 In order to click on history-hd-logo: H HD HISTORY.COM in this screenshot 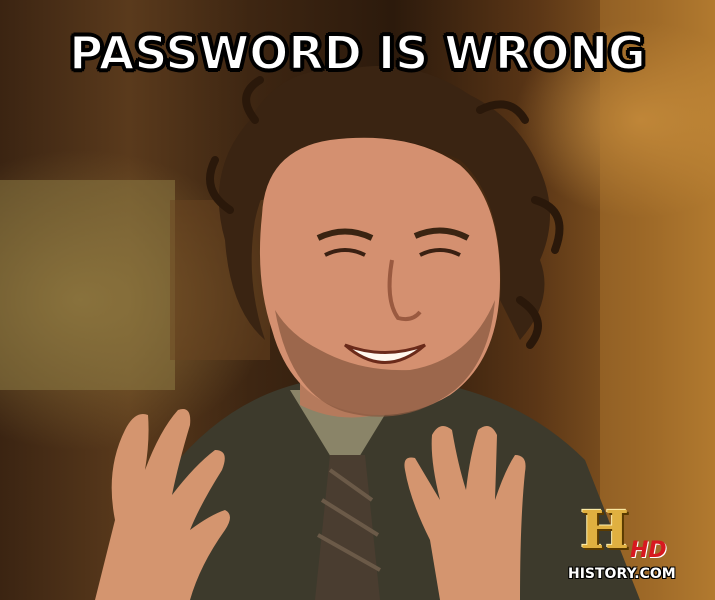, I will do `click(628, 547)`.